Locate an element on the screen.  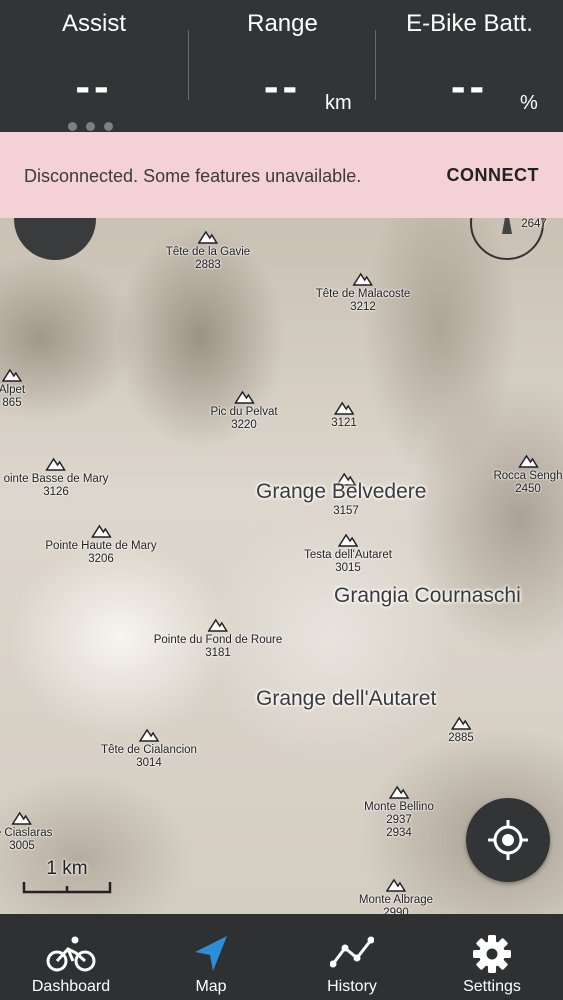
peak-marker: Rocca Sengh 2450 is located at coordinates (528, 475).